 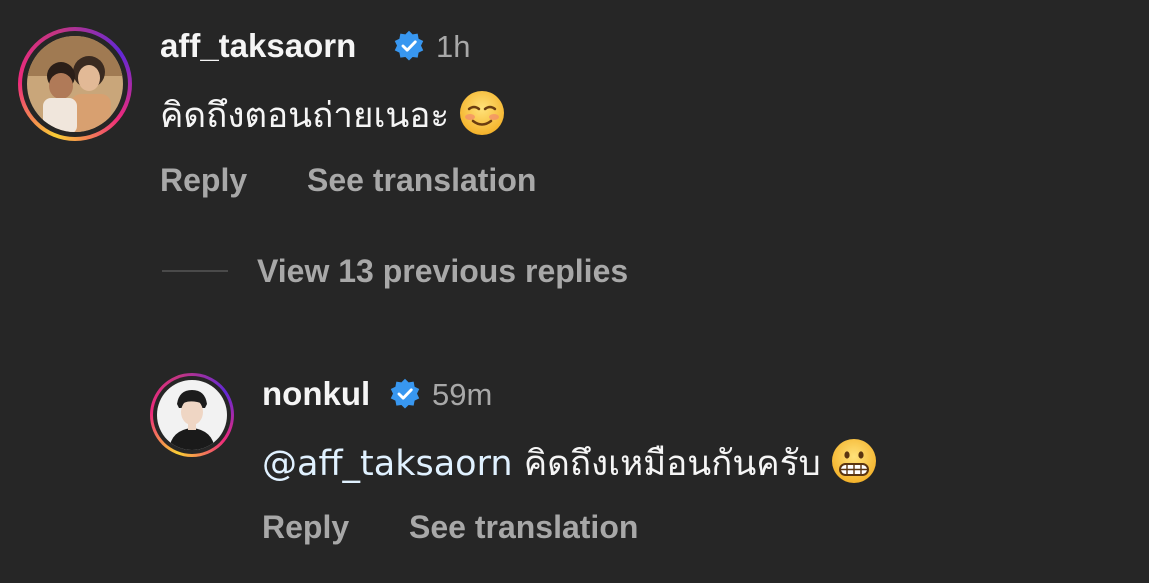 I want to click on comment-text: คิดถึงตอนถ่ายเนอะ, so click(x=332, y=115).